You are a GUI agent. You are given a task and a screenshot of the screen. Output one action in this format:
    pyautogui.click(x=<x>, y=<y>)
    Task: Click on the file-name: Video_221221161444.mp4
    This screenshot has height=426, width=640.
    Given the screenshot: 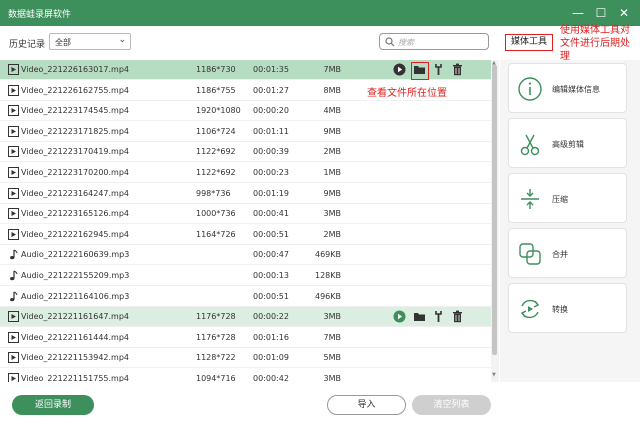 What is the action you would take?
    pyautogui.click(x=75, y=337)
    